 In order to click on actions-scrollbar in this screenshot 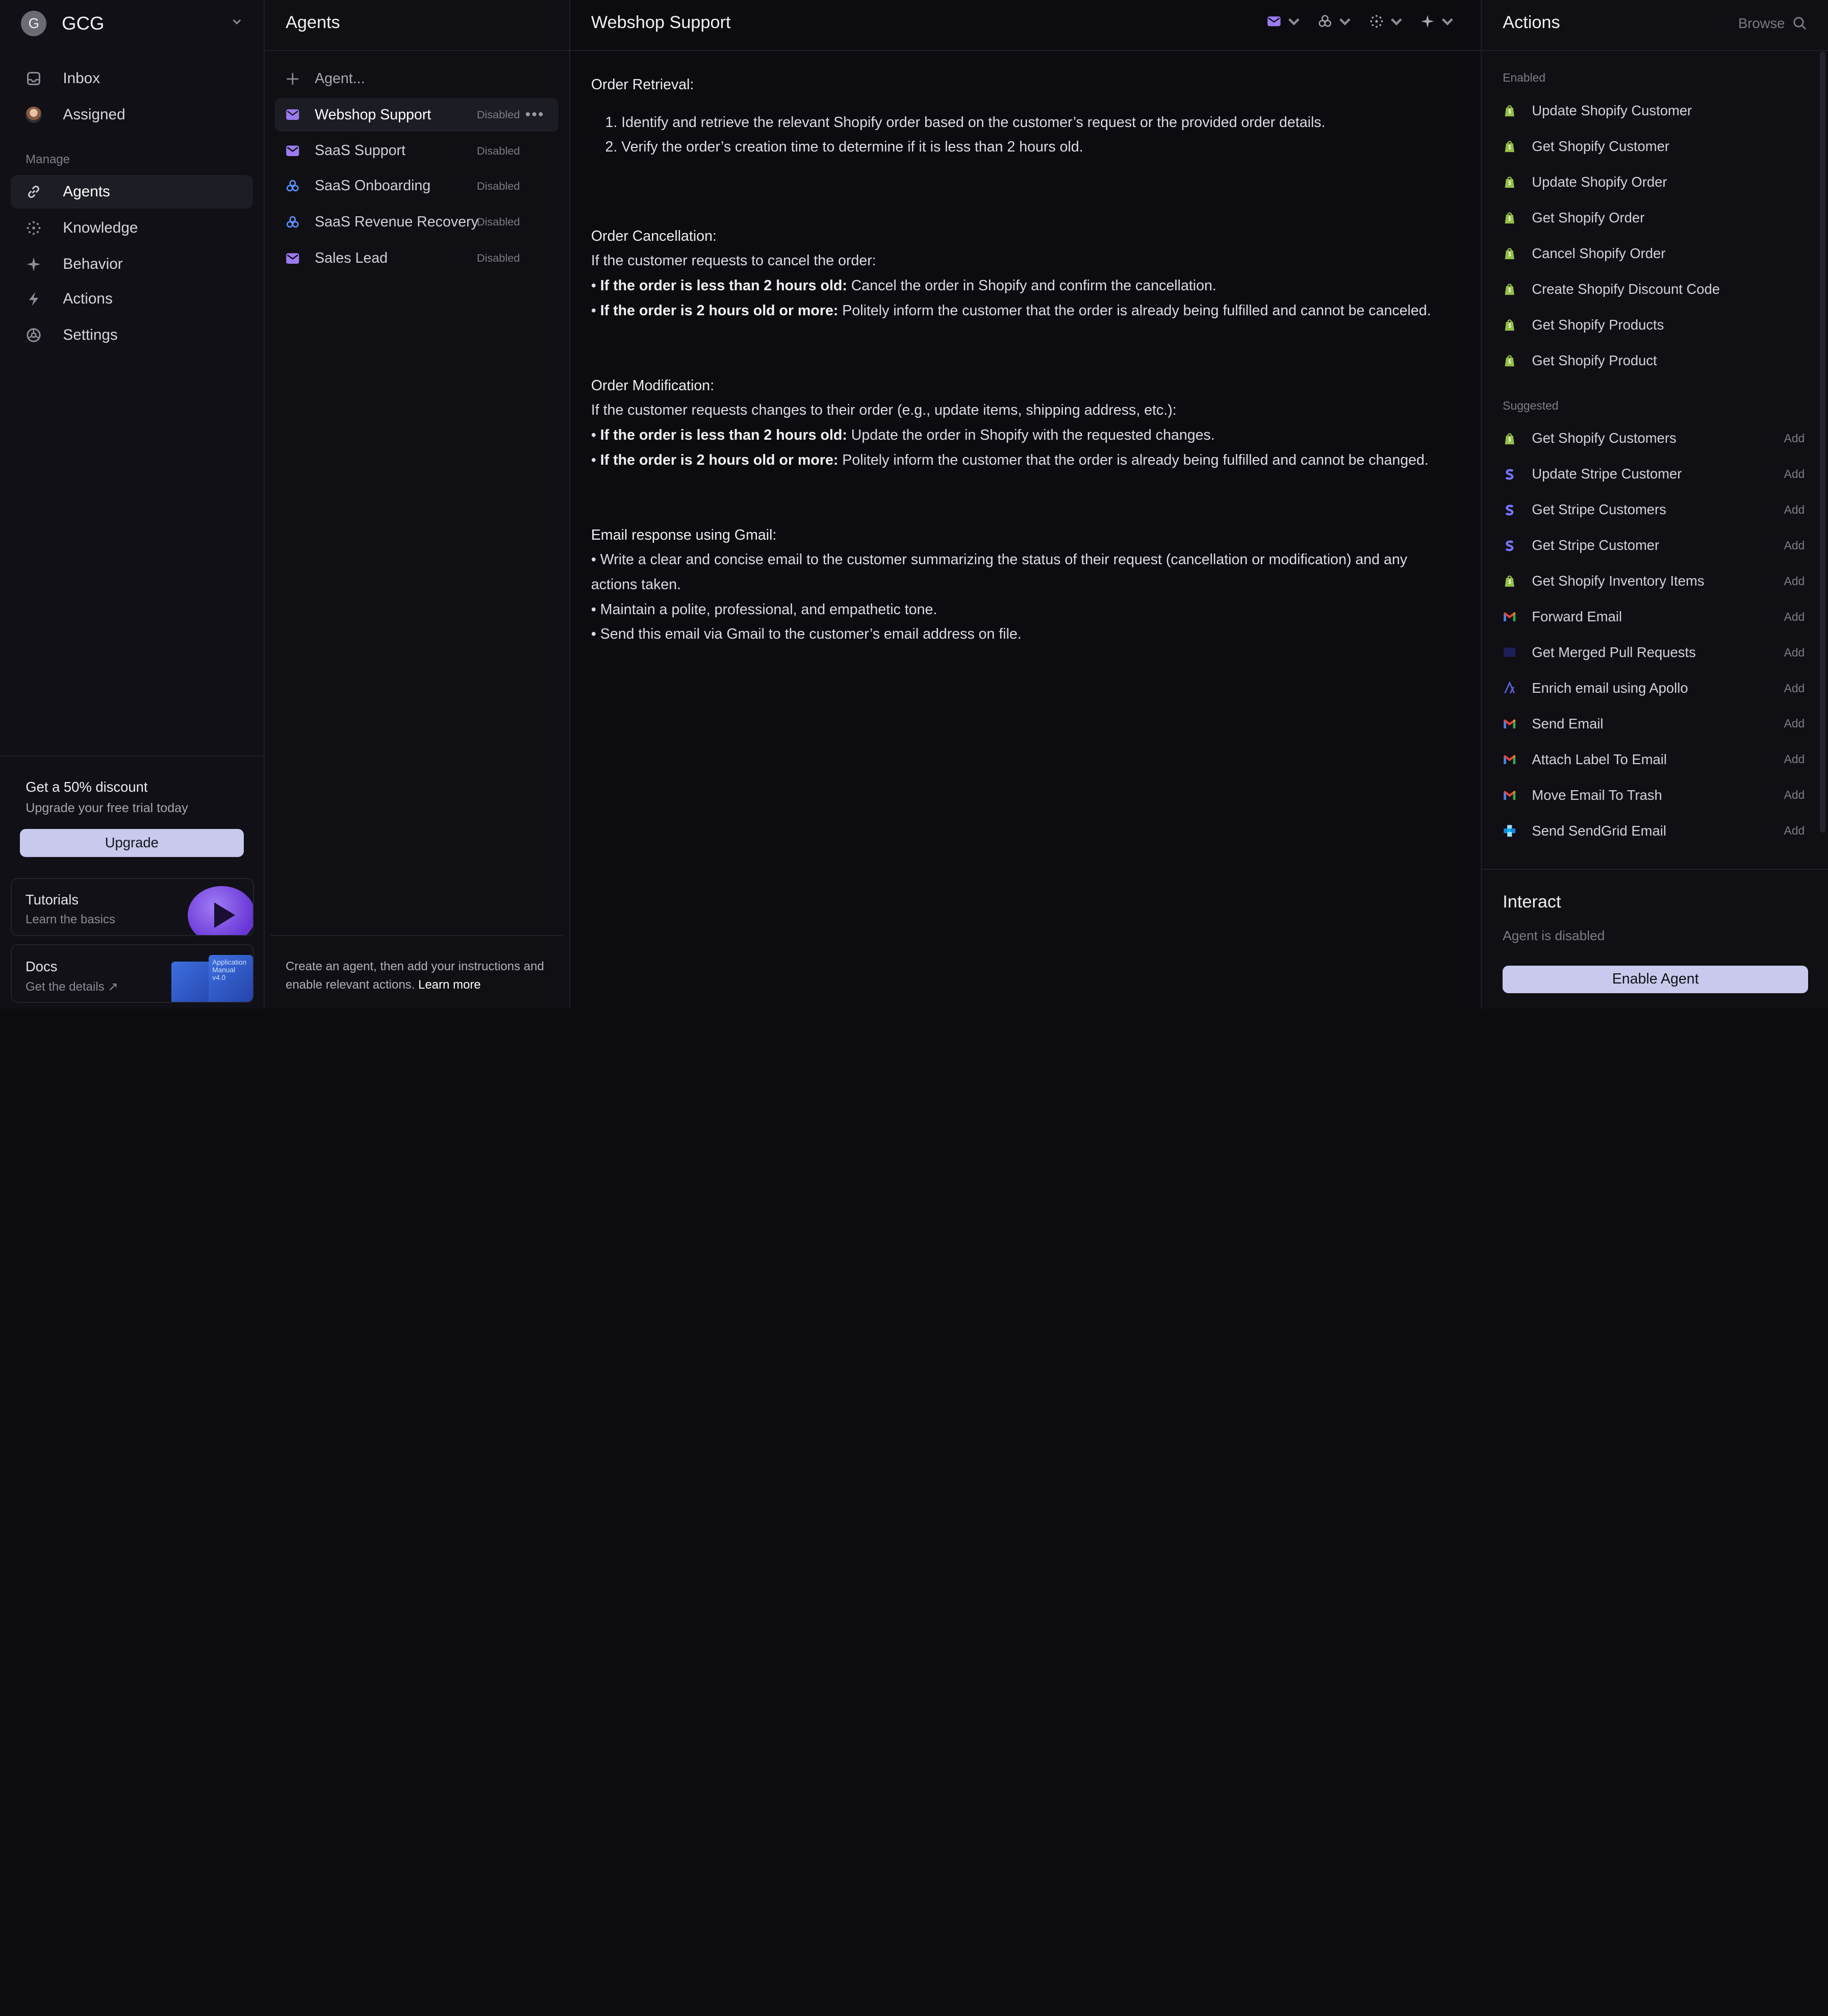, I will do `click(1822, 442)`.